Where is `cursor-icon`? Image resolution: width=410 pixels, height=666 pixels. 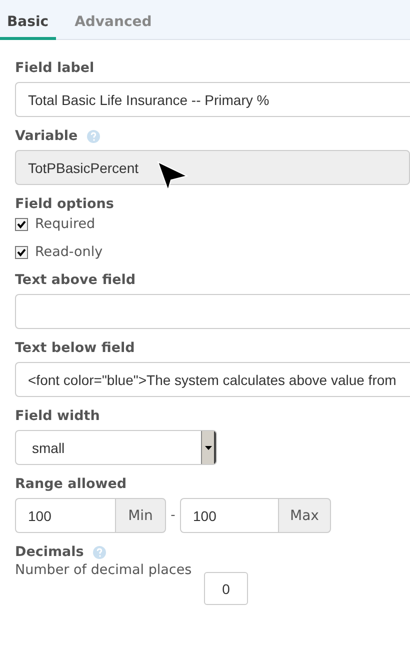
cursor-icon is located at coordinates (173, 176).